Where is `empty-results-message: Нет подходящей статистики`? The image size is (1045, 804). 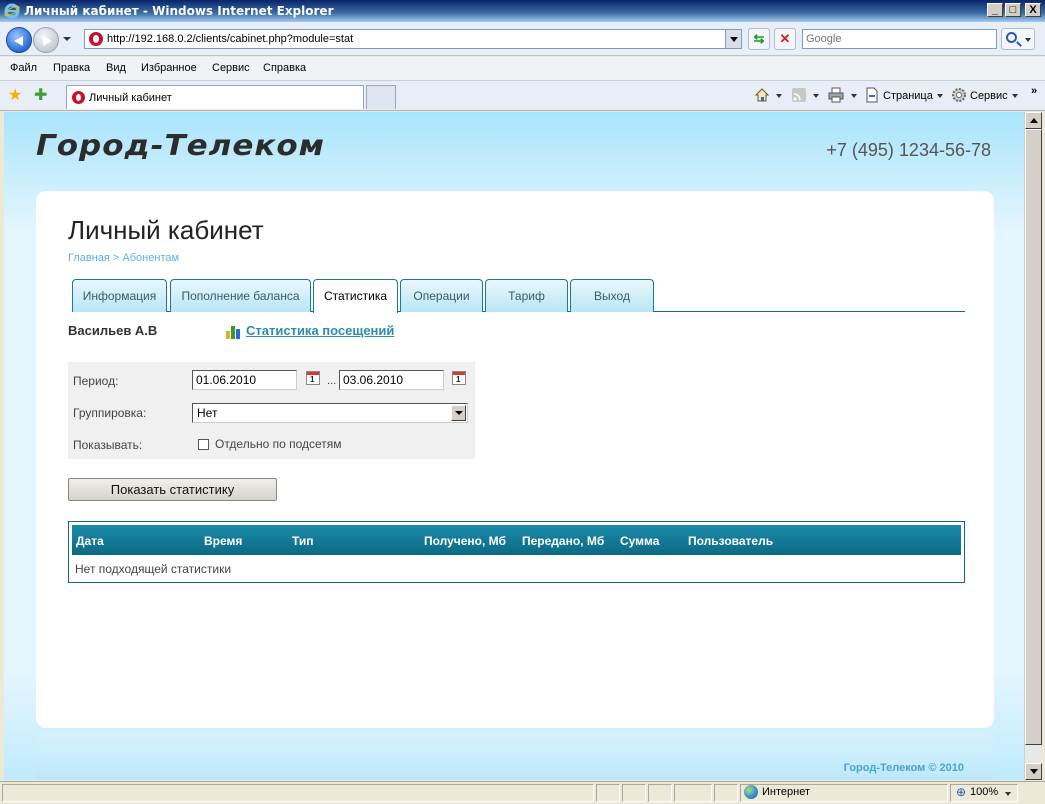 empty-results-message: Нет подходящей статистики is located at coordinates (153, 569).